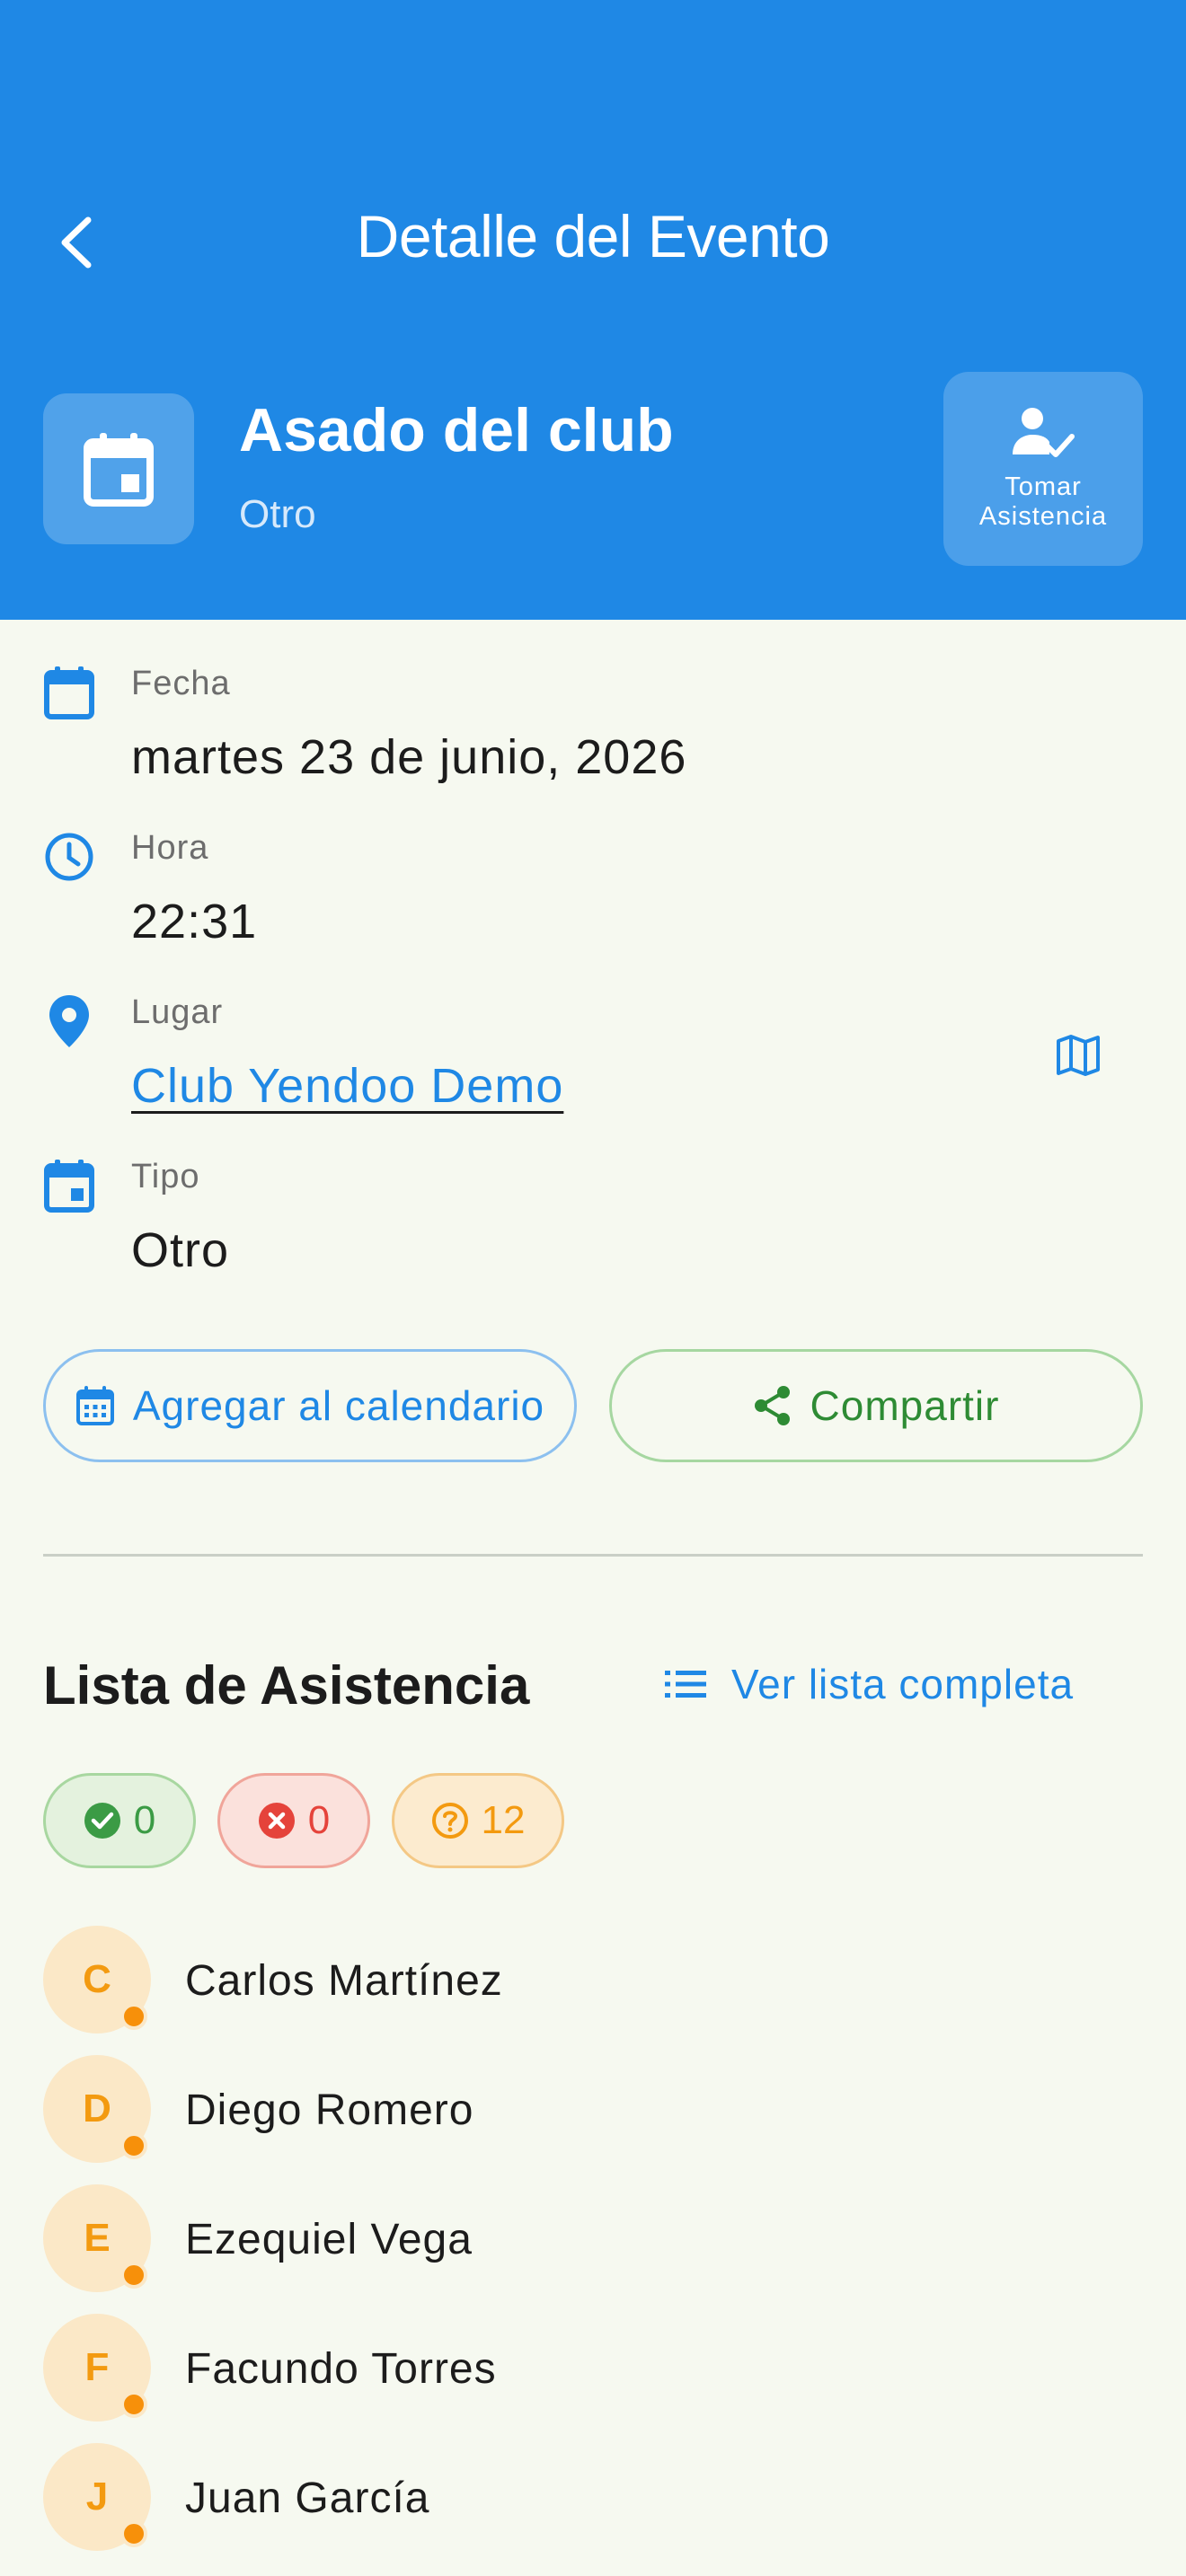  Describe the element at coordinates (338, 1405) in the screenshot. I see `add-to-calendar-label: Agregar al calendario` at that location.